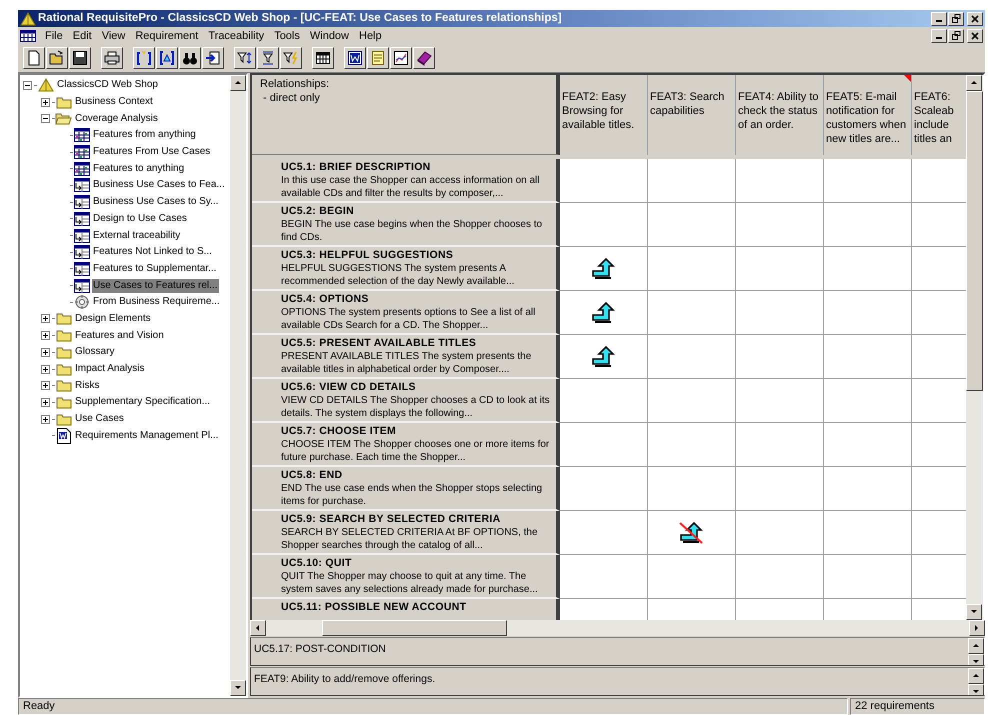 Image resolution: width=988 pixels, height=715 pixels. What do you see at coordinates (112, 58) in the screenshot?
I see `printer-button` at bounding box center [112, 58].